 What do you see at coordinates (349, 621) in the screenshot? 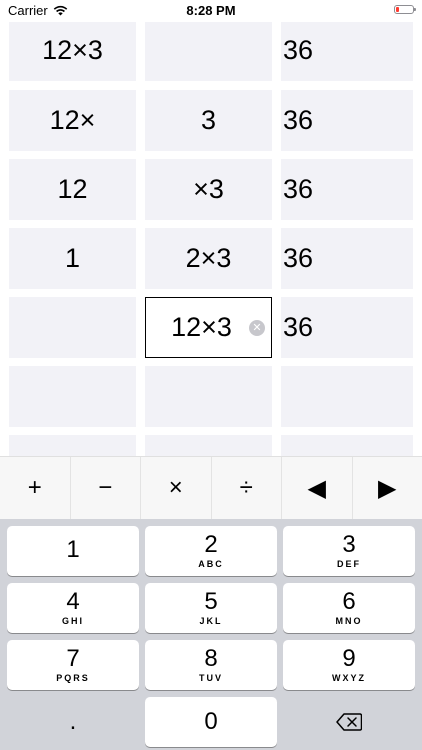
I see `key-letters: MNO` at bounding box center [349, 621].